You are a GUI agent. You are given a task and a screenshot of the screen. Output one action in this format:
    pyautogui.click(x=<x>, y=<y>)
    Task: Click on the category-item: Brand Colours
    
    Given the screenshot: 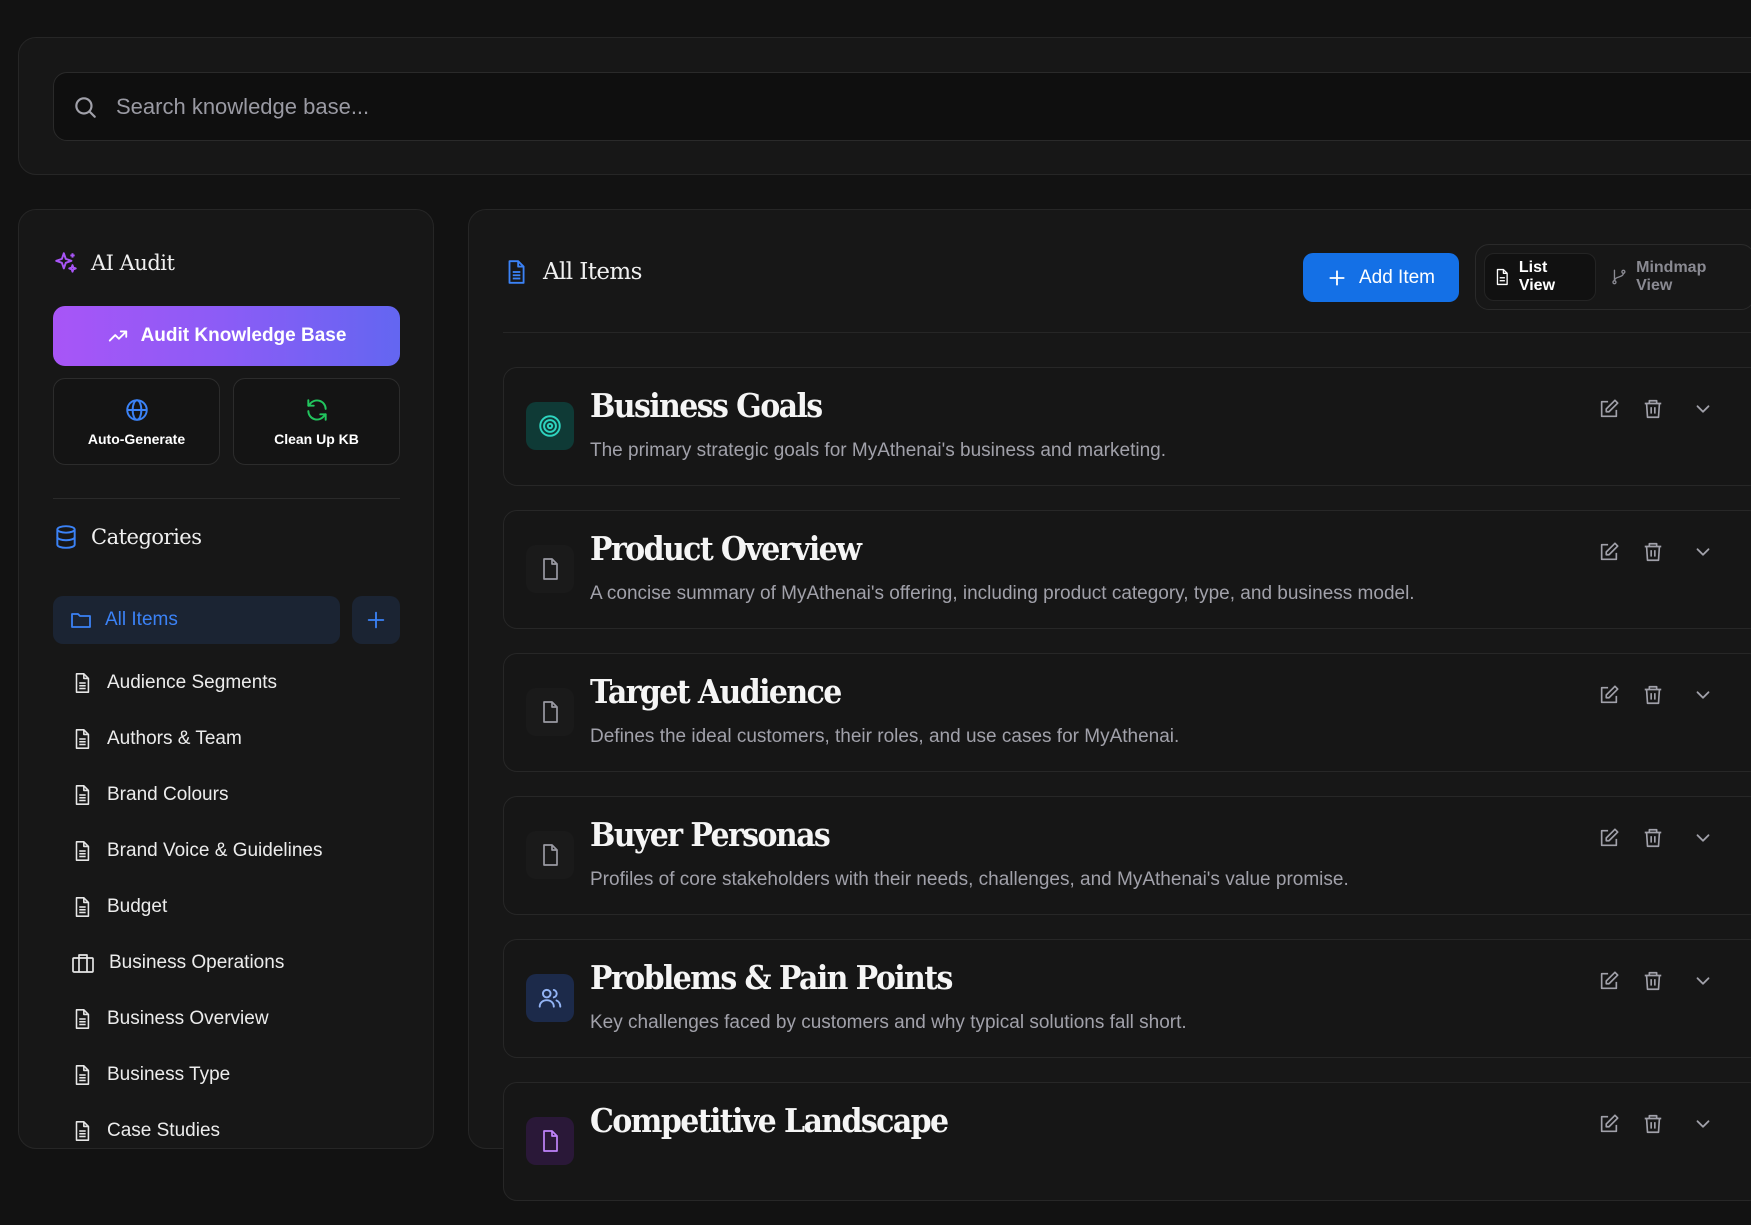 What is the action you would take?
    pyautogui.click(x=196, y=795)
    